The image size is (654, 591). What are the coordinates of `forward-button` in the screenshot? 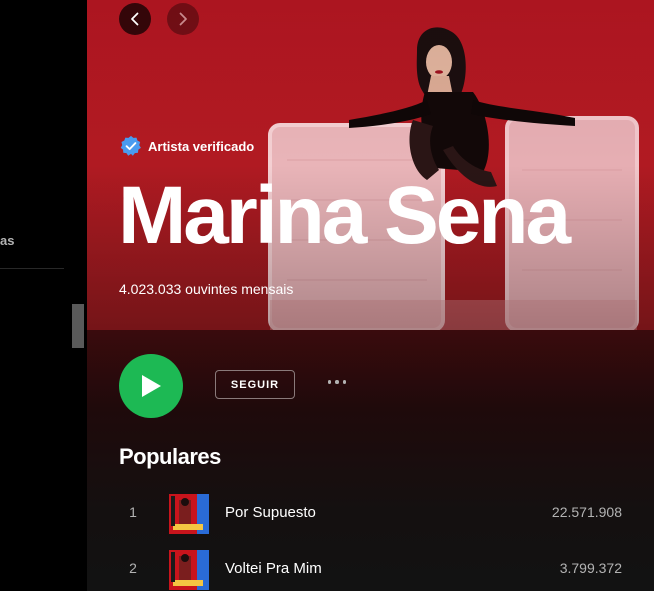 It's located at (183, 19).